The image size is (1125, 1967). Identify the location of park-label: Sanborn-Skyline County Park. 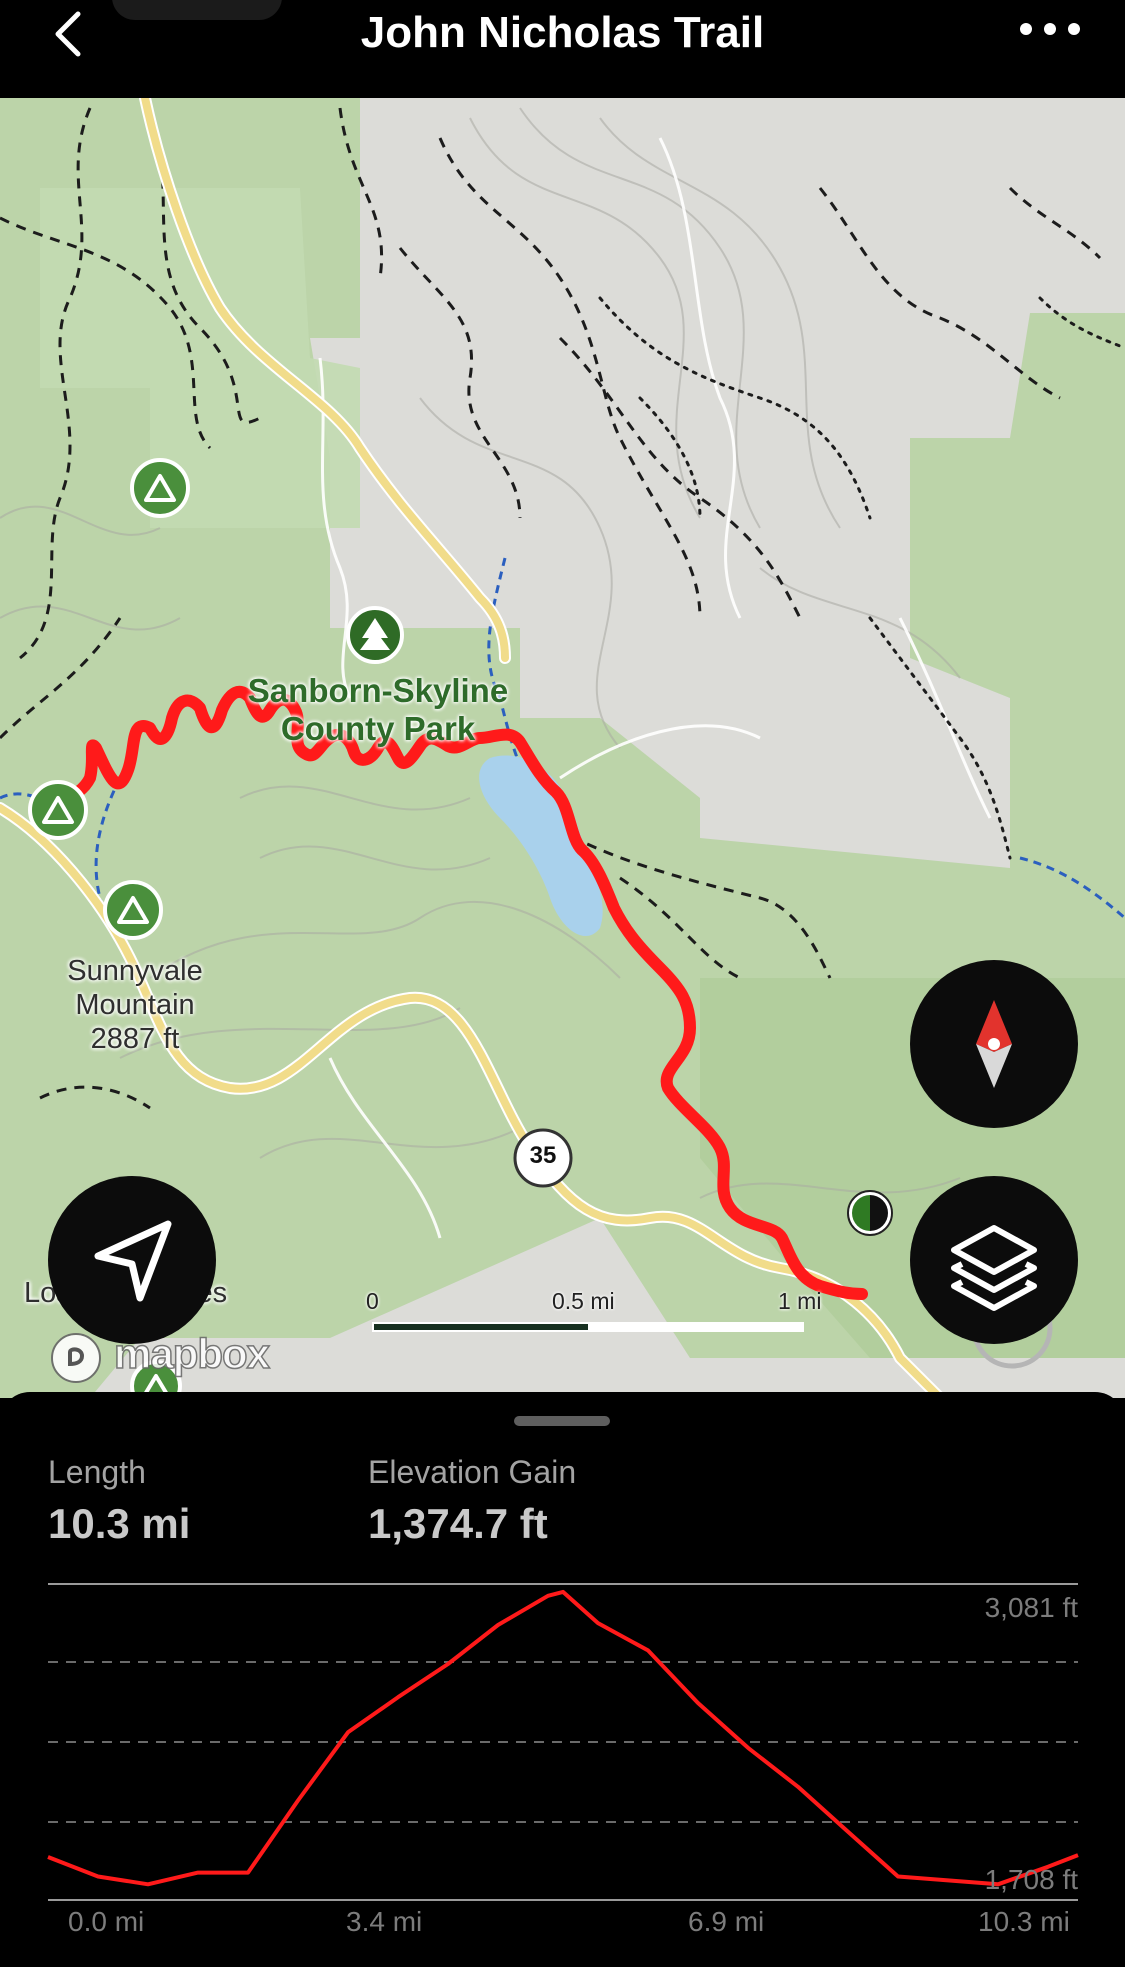
(378, 709).